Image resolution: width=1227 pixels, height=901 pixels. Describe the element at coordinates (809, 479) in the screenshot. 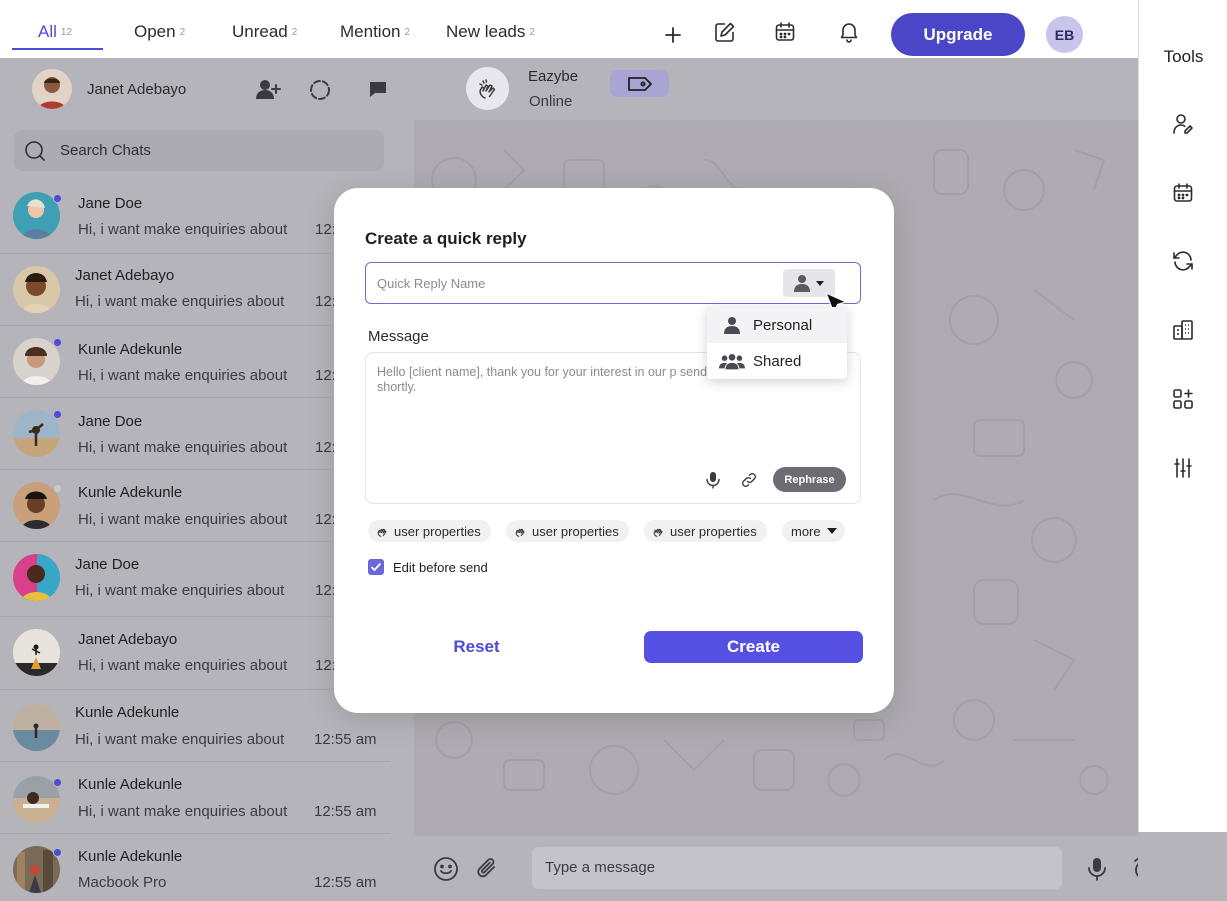

I see `rephrase-button: Rephrase` at that location.